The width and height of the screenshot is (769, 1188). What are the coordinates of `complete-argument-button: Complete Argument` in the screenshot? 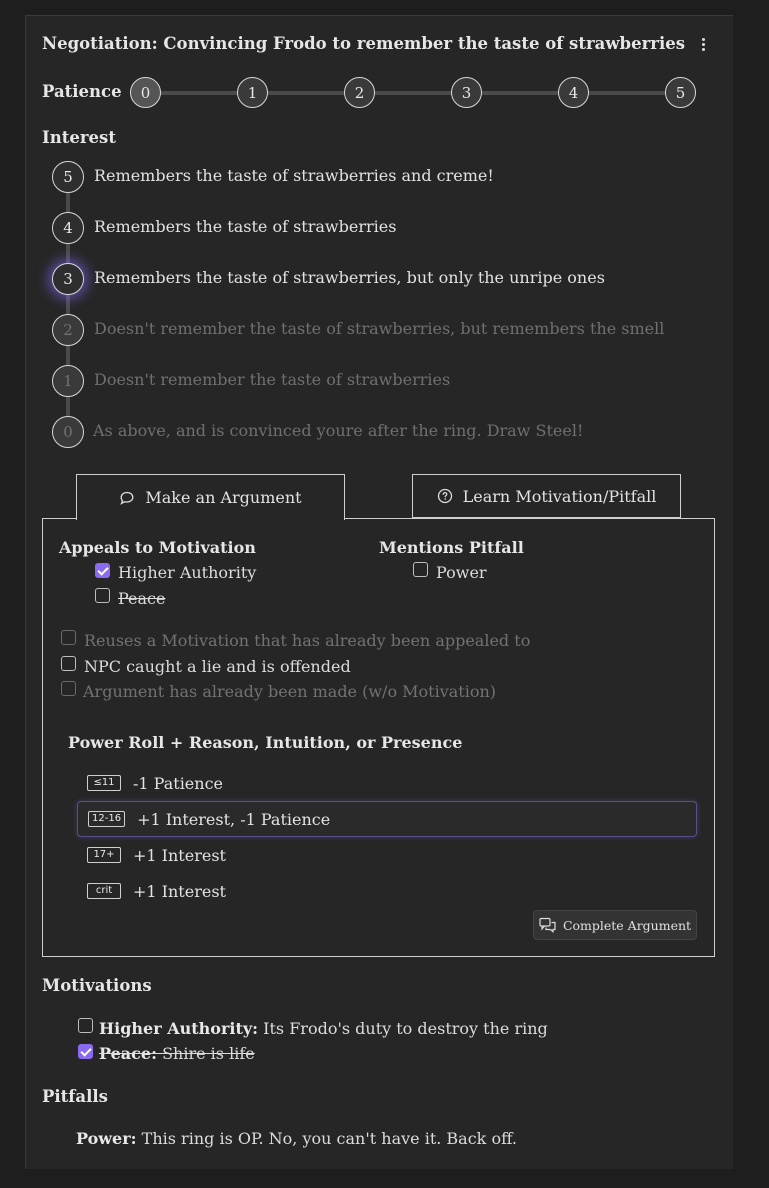 It's located at (615, 925).